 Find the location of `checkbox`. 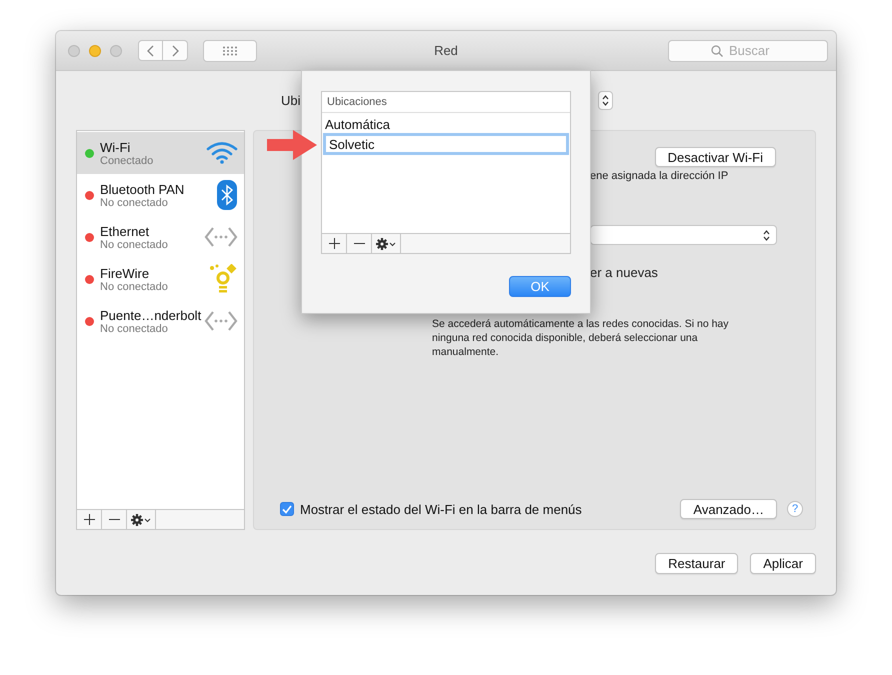

checkbox is located at coordinates (287, 509).